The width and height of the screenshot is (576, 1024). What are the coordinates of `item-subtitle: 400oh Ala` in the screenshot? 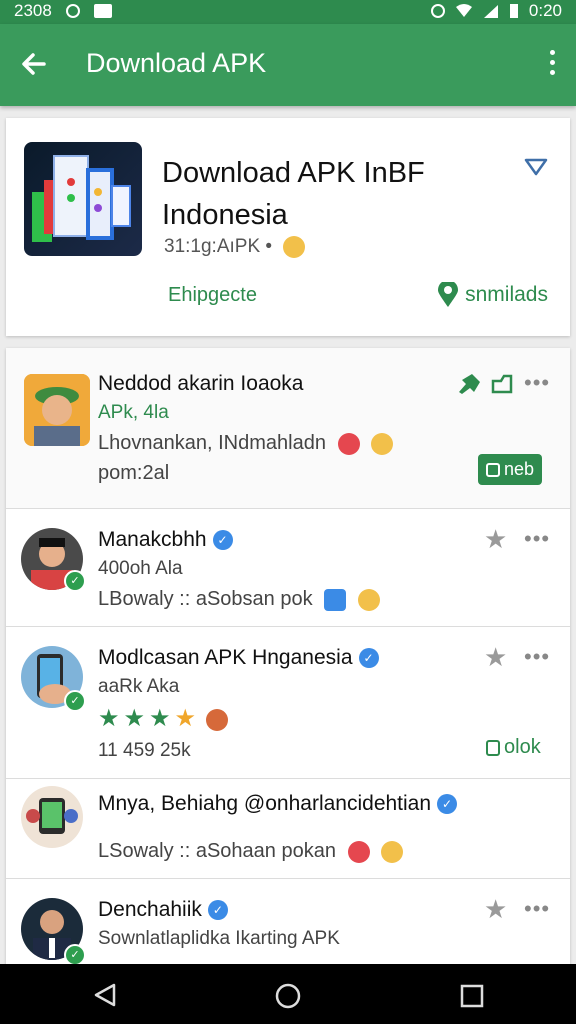 It's located at (140, 568).